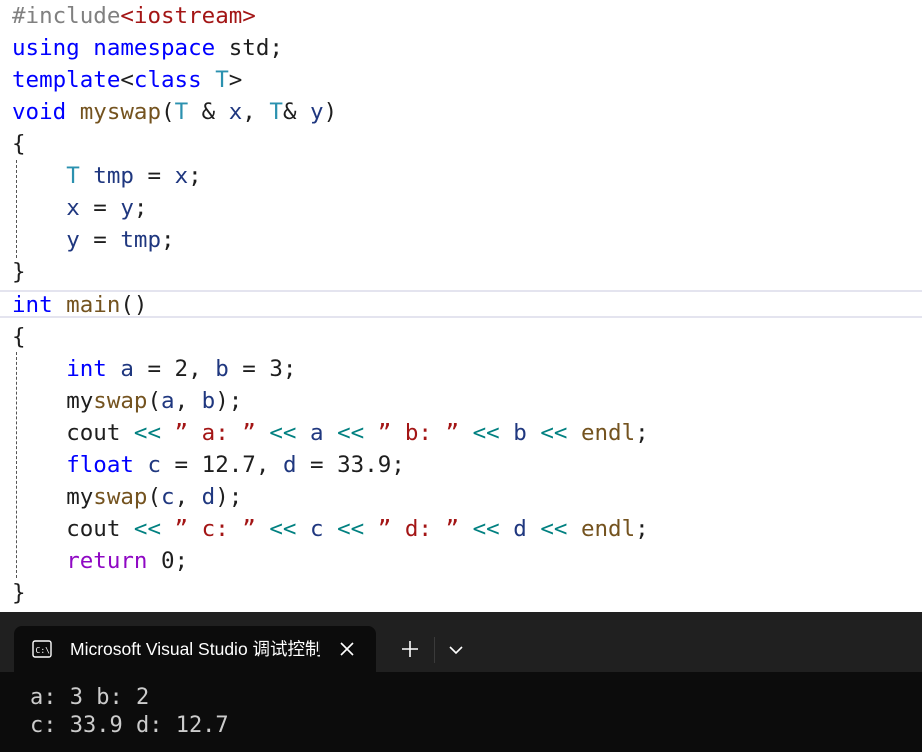  What do you see at coordinates (215, 529) in the screenshot?
I see `string-literal: ” c: ”` at bounding box center [215, 529].